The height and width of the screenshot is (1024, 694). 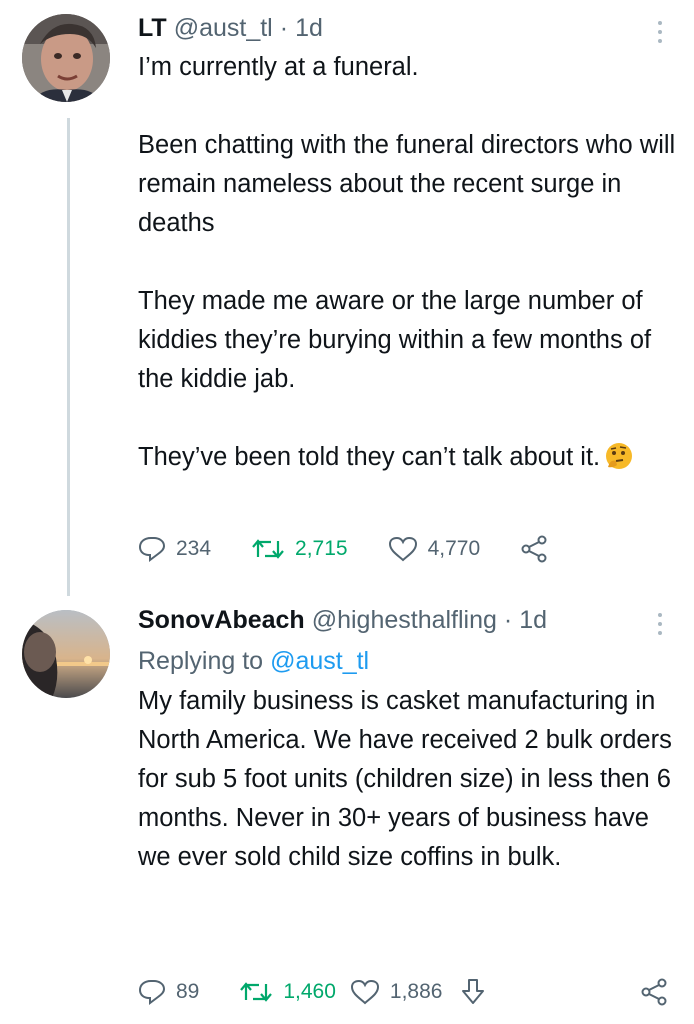 What do you see at coordinates (152, 28) in the screenshot?
I see `tweet-1-author-name: LT` at bounding box center [152, 28].